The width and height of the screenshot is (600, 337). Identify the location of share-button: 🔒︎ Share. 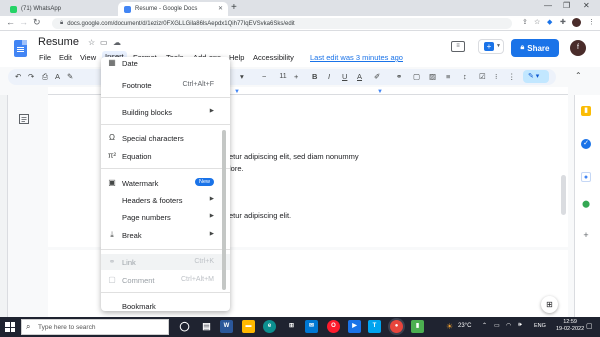
(535, 48).